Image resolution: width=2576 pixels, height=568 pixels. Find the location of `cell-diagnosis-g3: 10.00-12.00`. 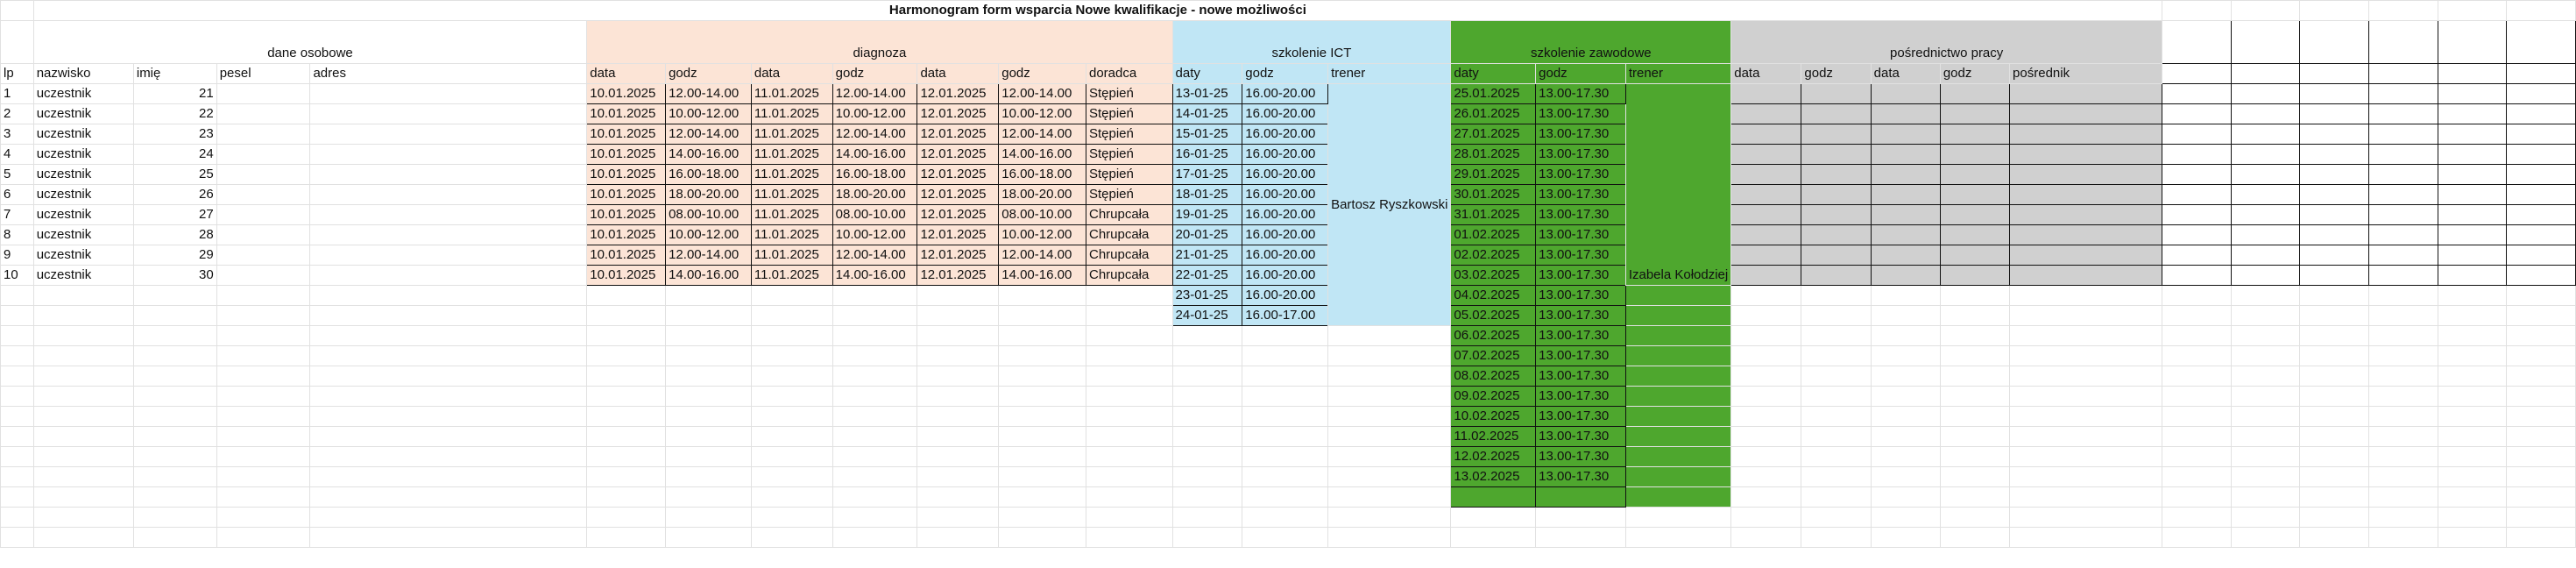

cell-diagnosis-g3: 10.00-12.00 is located at coordinates (1042, 235).